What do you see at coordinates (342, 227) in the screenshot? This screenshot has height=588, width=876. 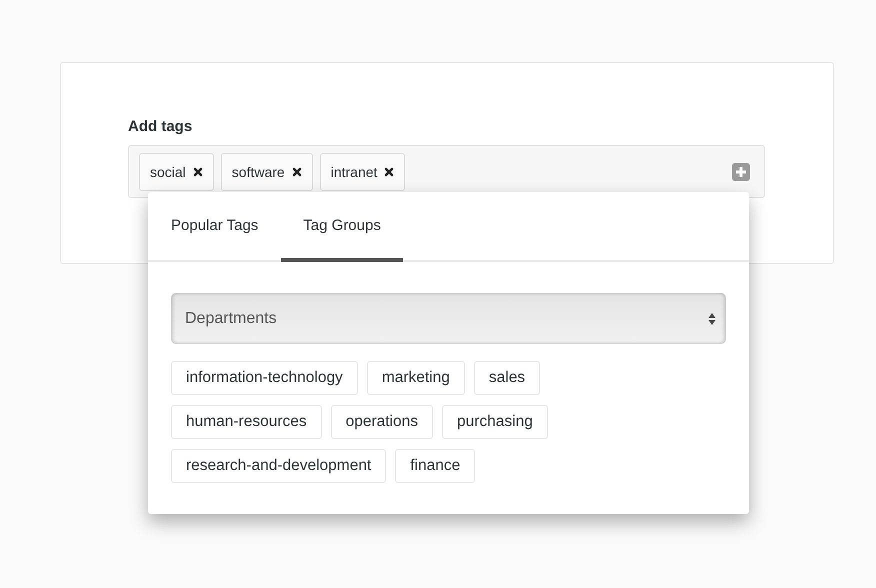 I see `tab: Tag Groups` at bounding box center [342, 227].